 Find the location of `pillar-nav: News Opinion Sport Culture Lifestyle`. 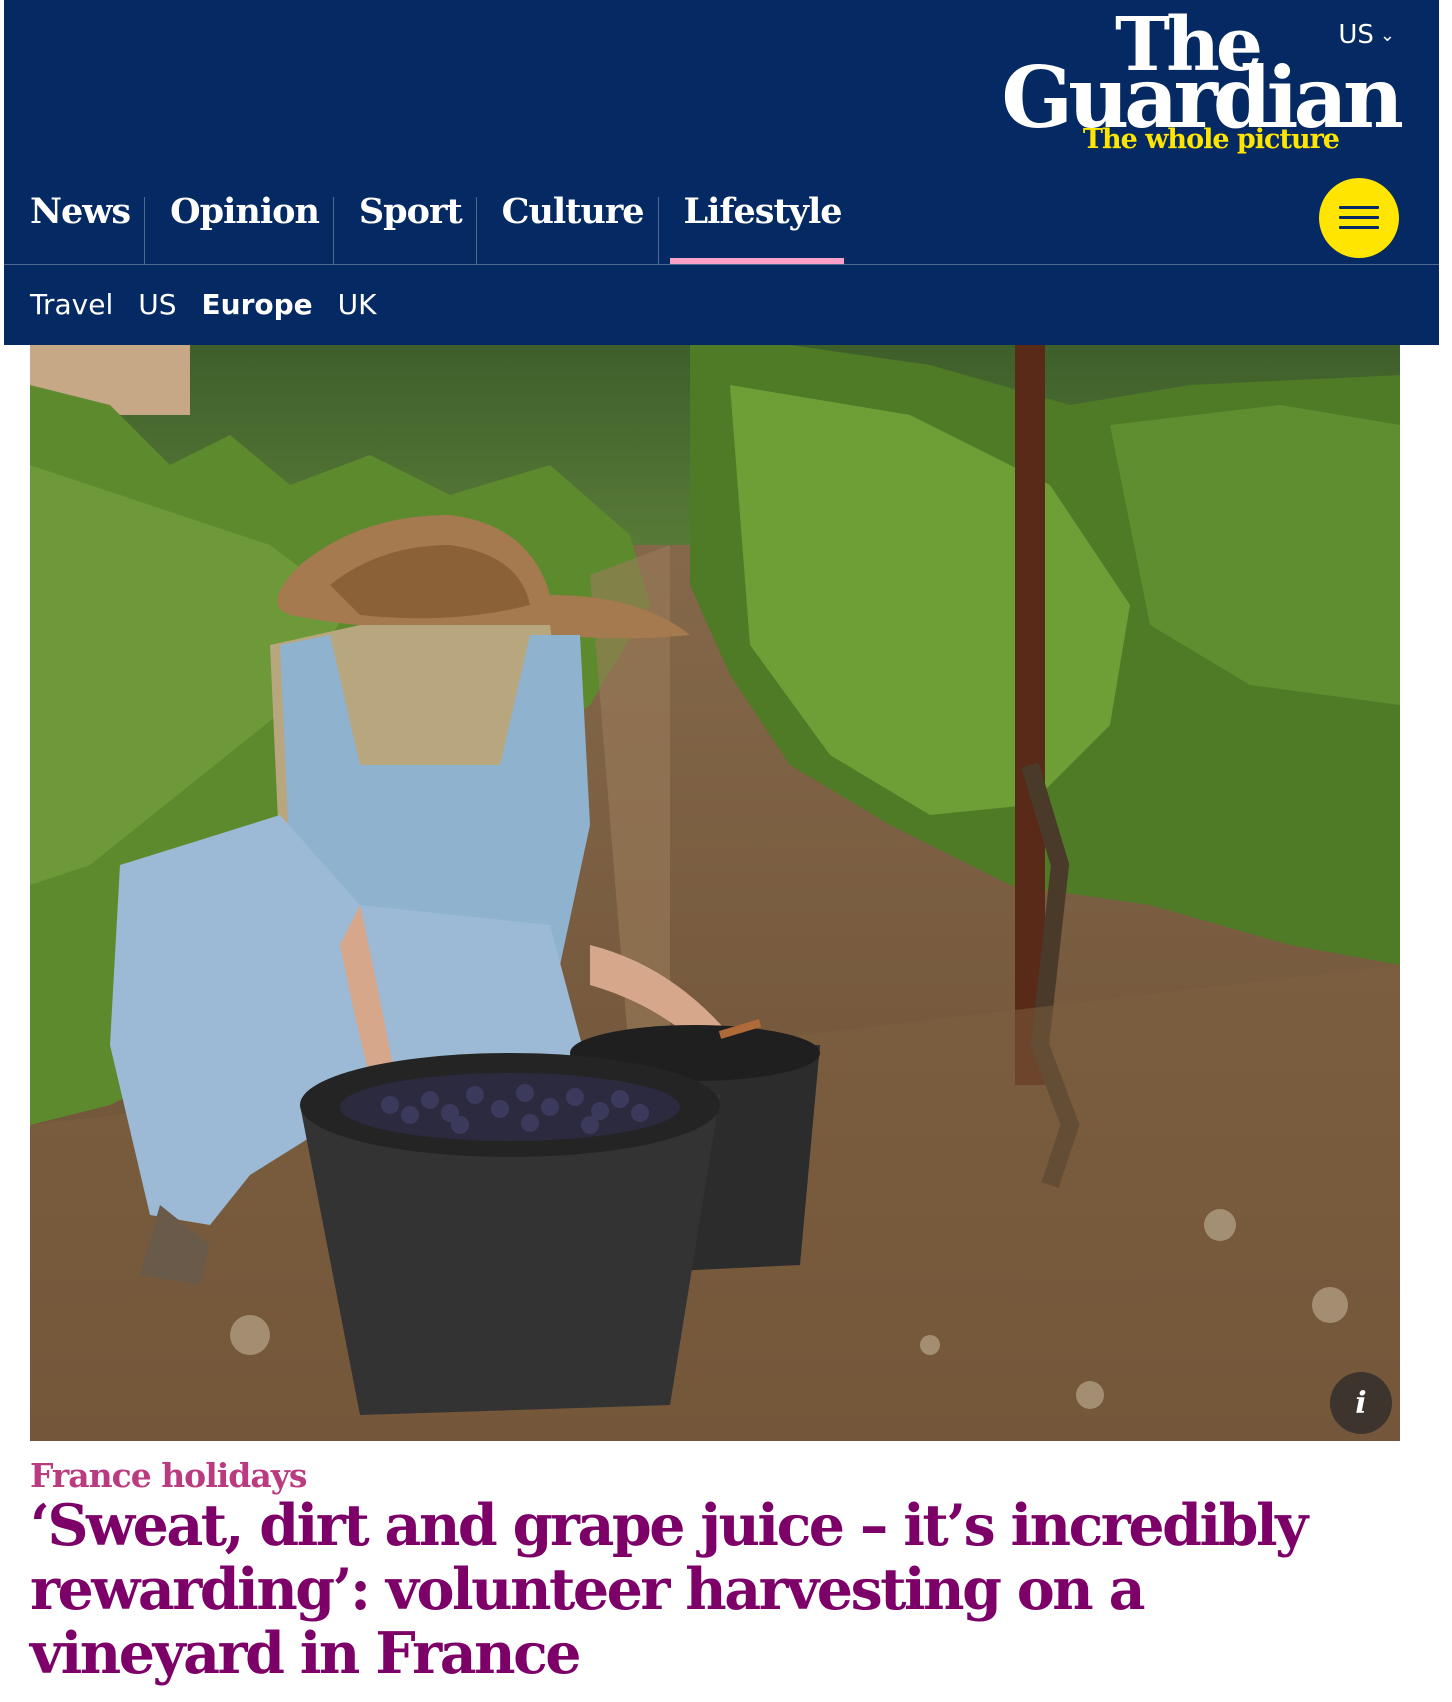

pillar-nav: News Opinion Sport Culture Lifestyle is located at coordinates (424, 220).